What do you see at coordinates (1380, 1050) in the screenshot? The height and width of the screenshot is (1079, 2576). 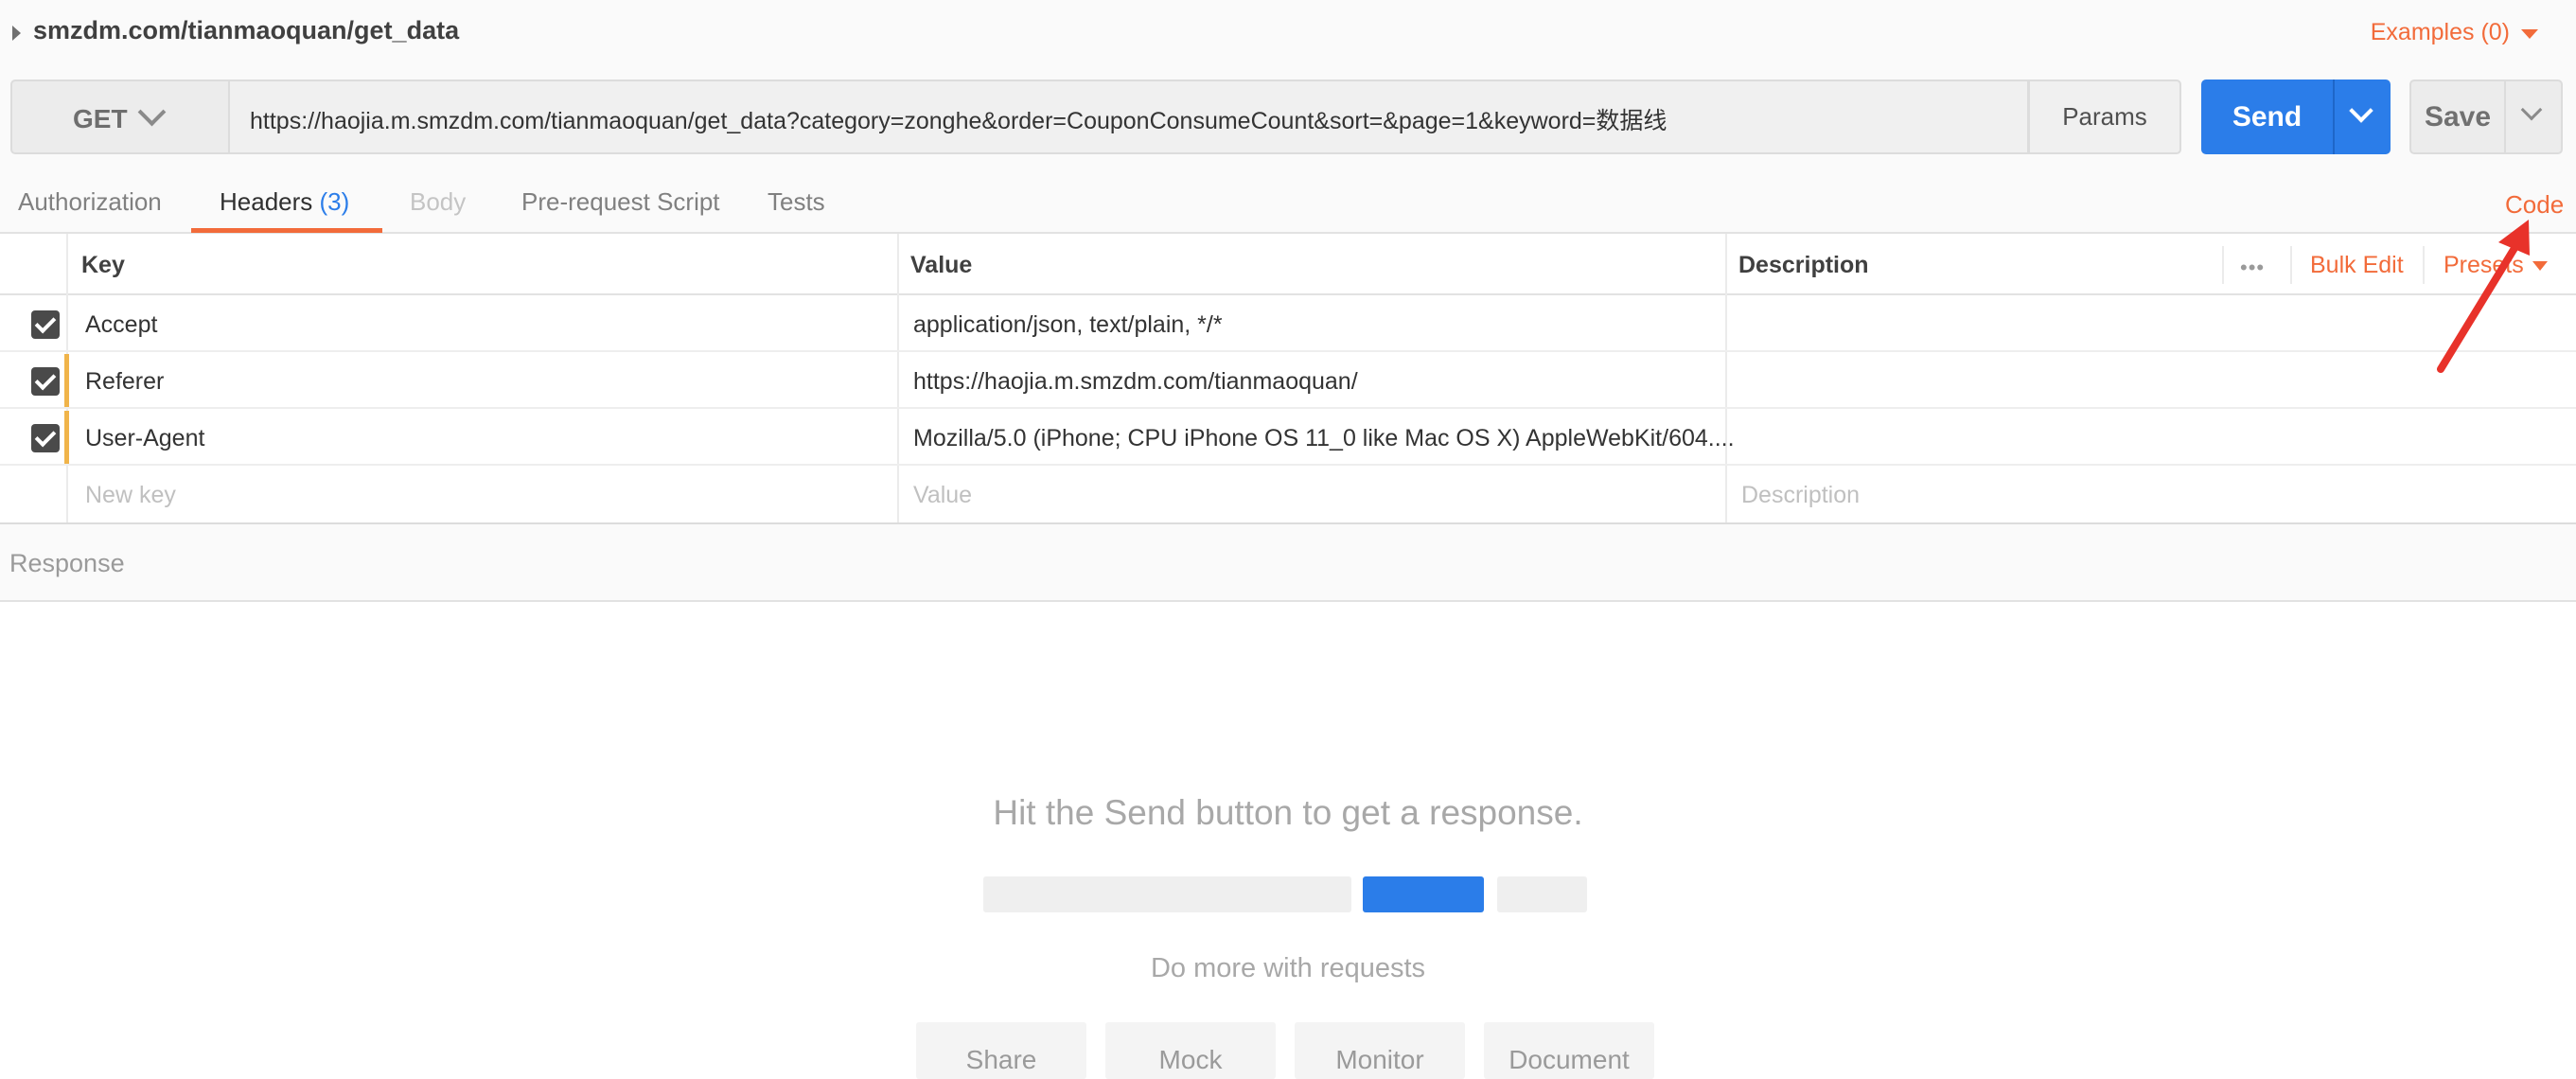 I see `monitor-card: Monitor` at bounding box center [1380, 1050].